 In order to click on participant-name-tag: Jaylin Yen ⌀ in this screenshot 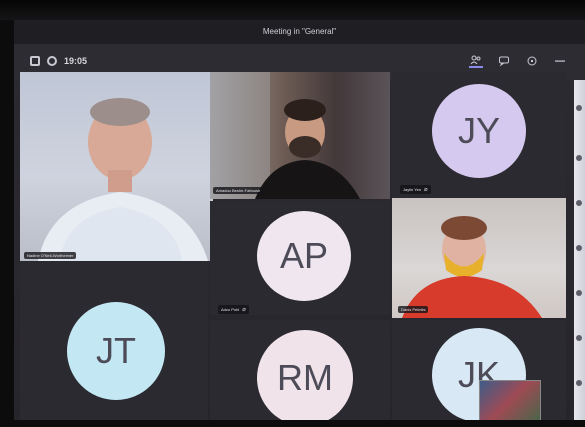, I will do `click(415, 189)`.